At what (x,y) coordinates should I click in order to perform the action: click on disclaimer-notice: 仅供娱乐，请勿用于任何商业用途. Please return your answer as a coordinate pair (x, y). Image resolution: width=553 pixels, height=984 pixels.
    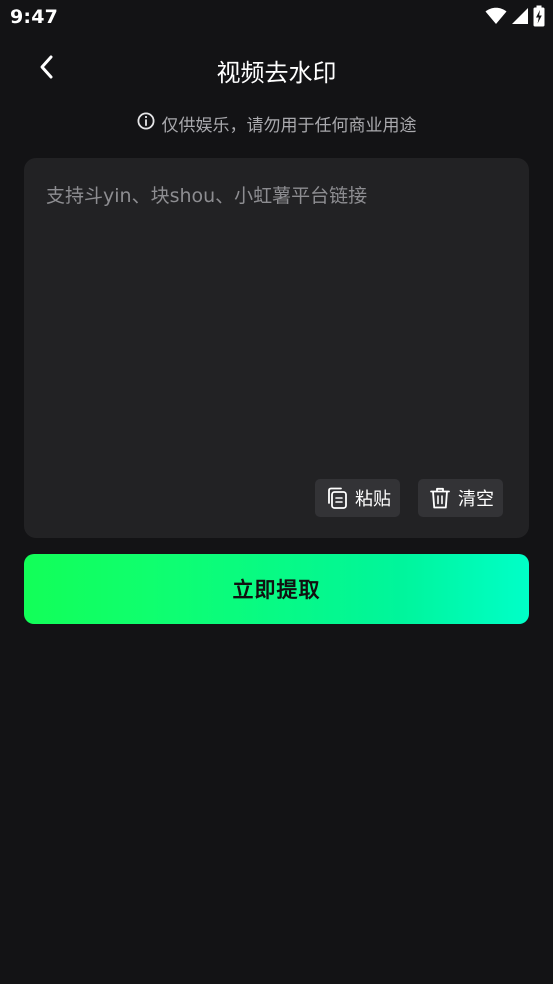
    Looking at the image, I should click on (276, 123).